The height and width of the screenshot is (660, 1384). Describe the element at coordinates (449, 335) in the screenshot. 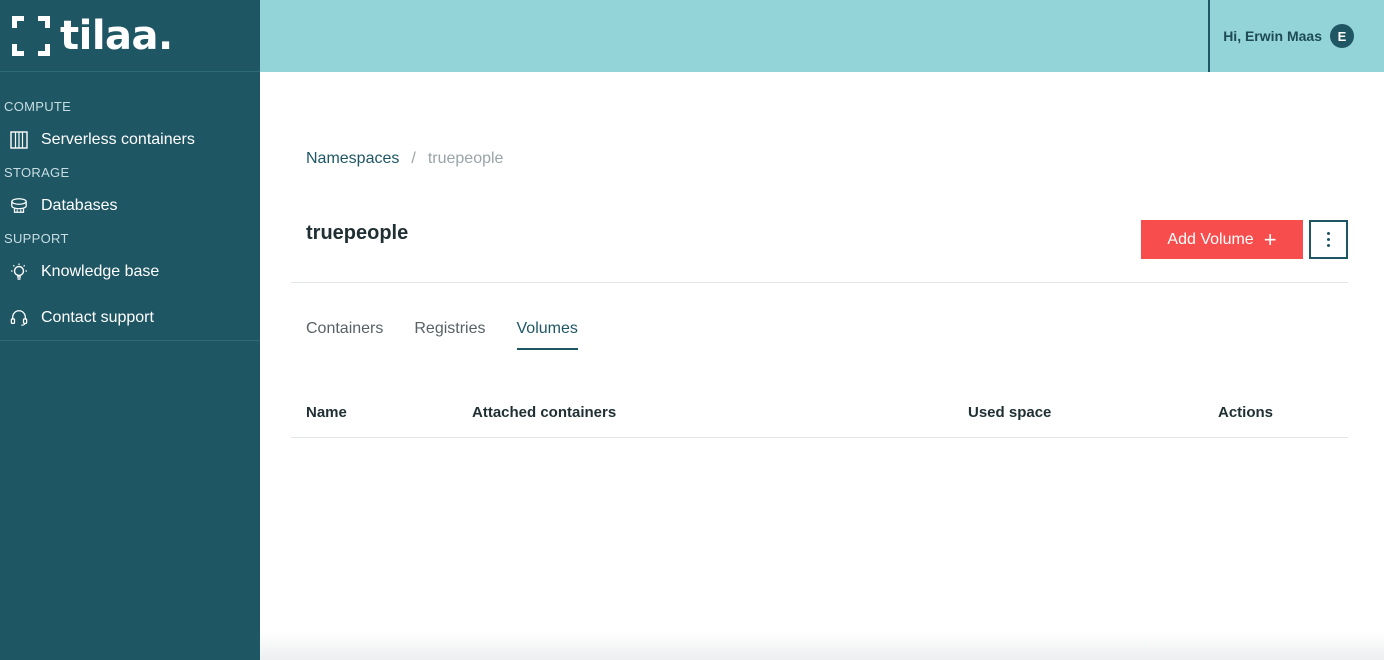

I see `tab-registries: Registries` at that location.